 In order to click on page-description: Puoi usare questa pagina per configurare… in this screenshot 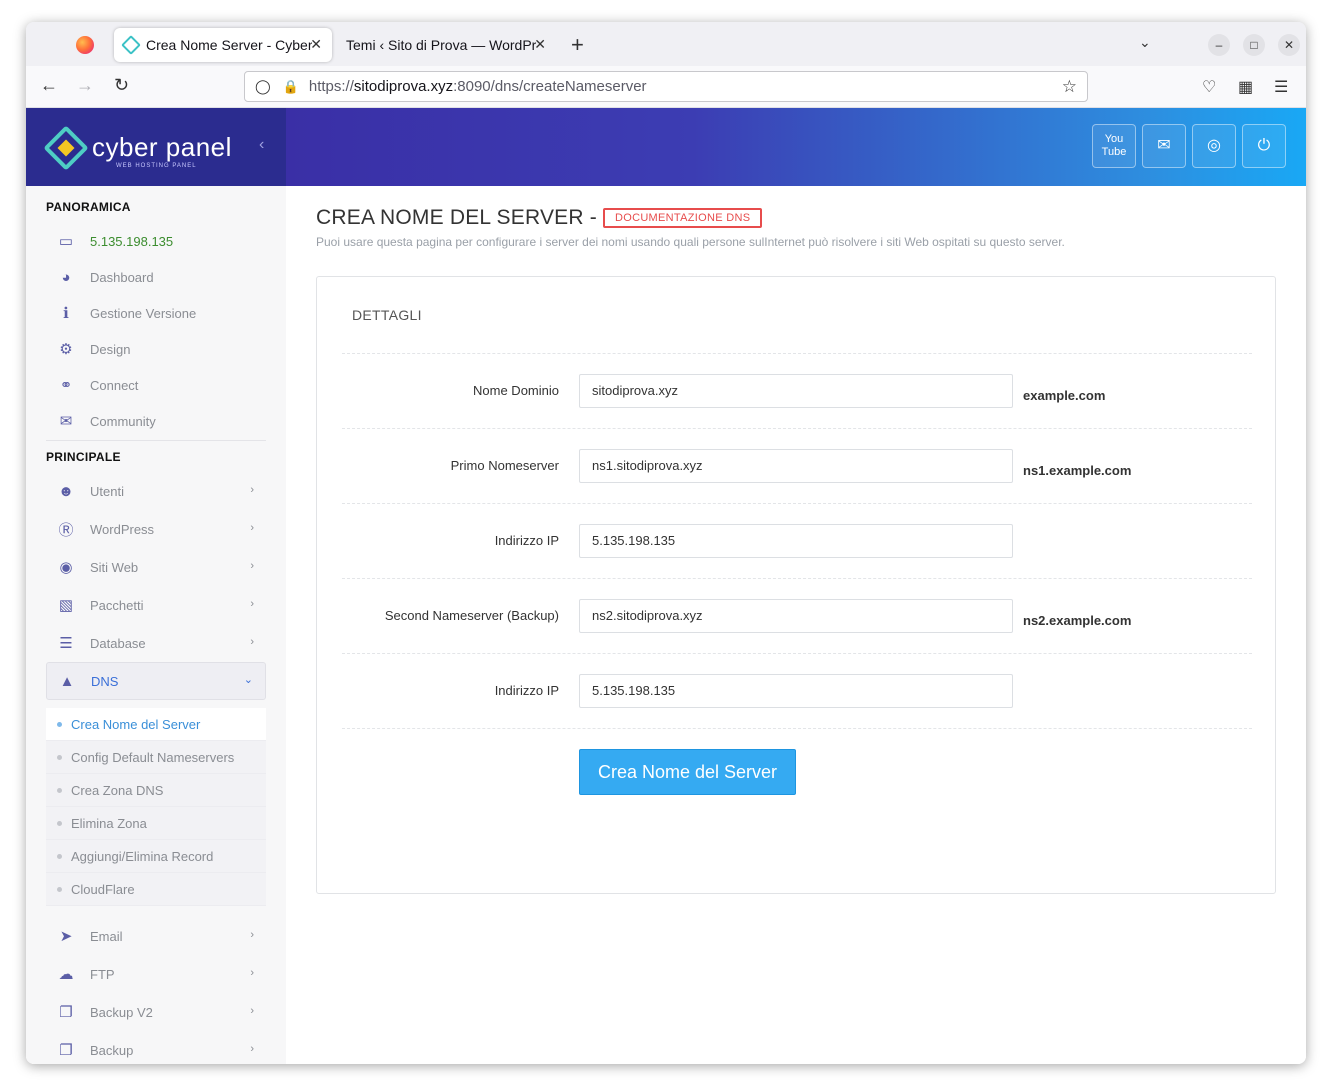, I will do `click(690, 242)`.